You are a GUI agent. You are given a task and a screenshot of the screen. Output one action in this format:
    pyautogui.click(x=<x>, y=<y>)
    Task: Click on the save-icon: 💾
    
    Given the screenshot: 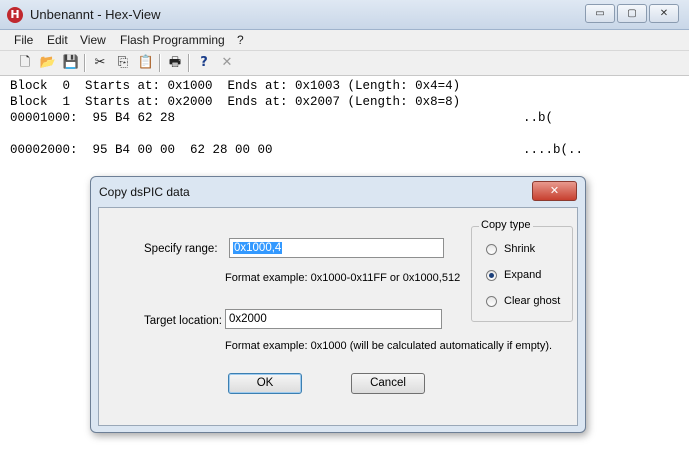 What is the action you would take?
    pyautogui.click(x=71, y=63)
    